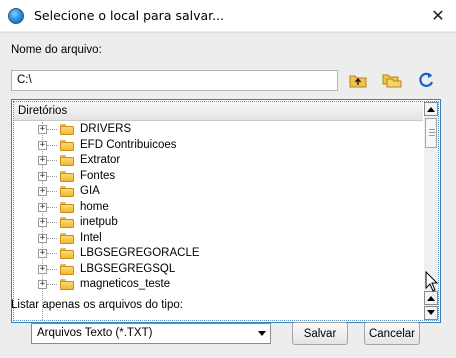 Image resolution: width=456 pixels, height=358 pixels. I want to click on tree-row-label: Intel, so click(91, 237).